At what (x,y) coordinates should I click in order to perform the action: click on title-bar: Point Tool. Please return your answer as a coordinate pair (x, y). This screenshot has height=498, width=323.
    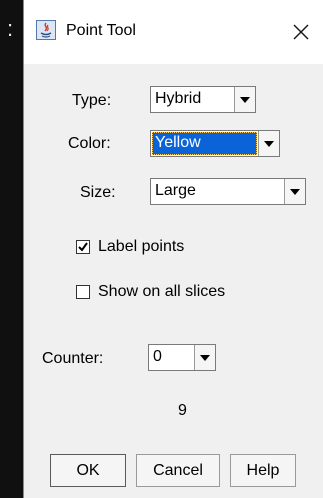
    Looking at the image, I should click on (173, 32).